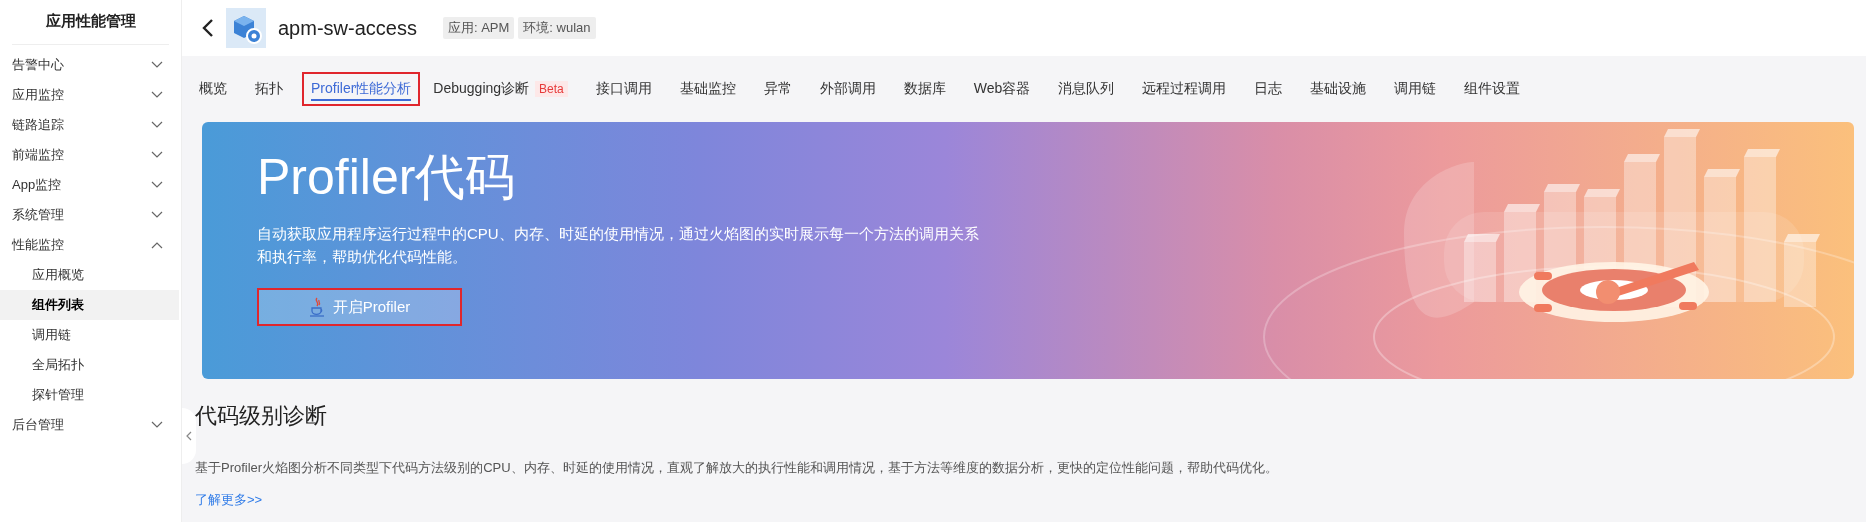 The image size is (1866, 522). Describe the element at coordinates (478, 28) in the screenshot. I see `tag: 应用: APM` at that location.